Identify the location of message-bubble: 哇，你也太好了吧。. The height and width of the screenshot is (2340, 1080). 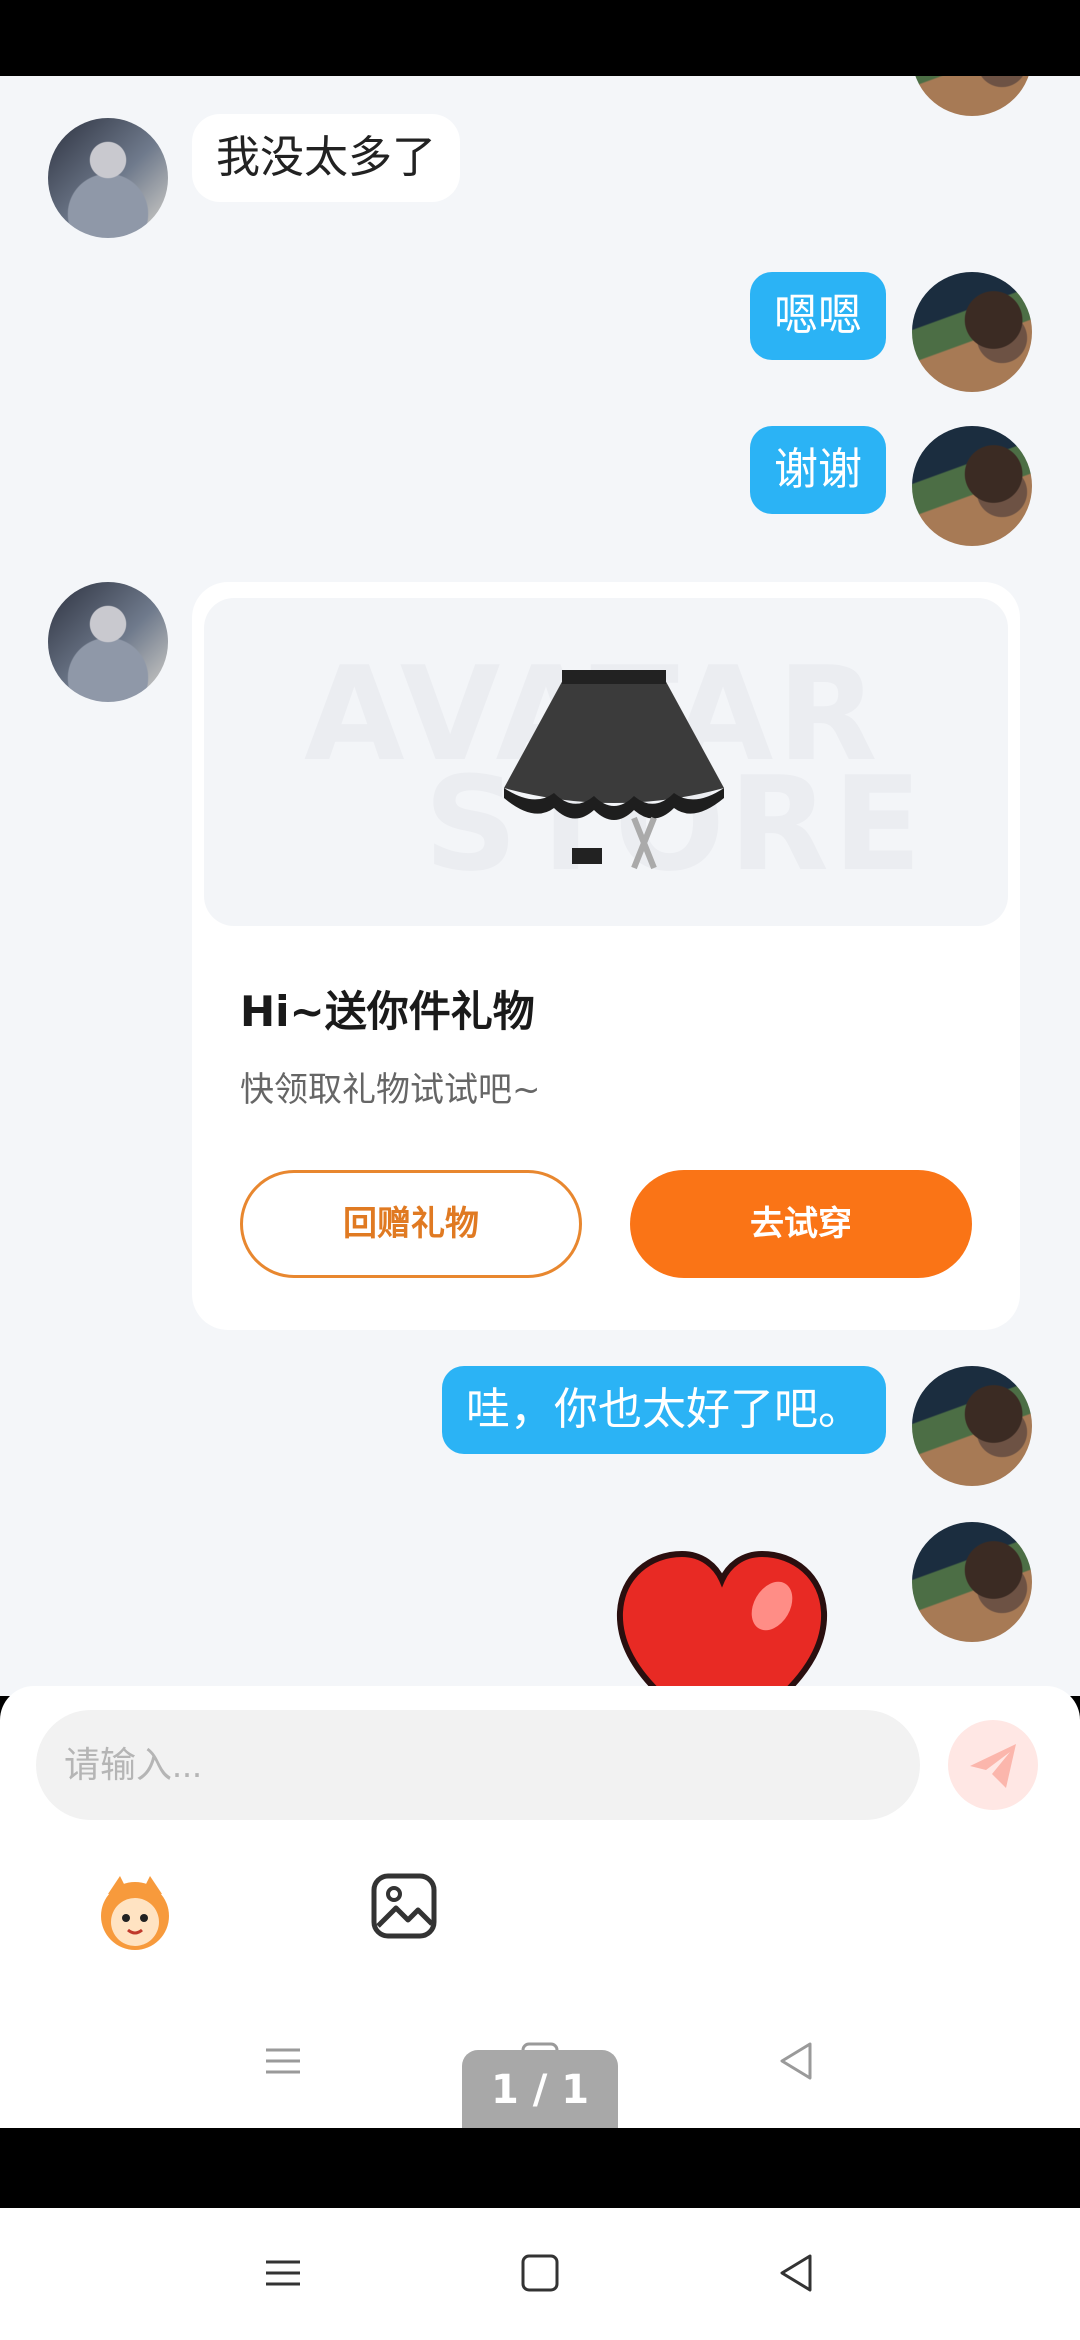
(664, 1410).